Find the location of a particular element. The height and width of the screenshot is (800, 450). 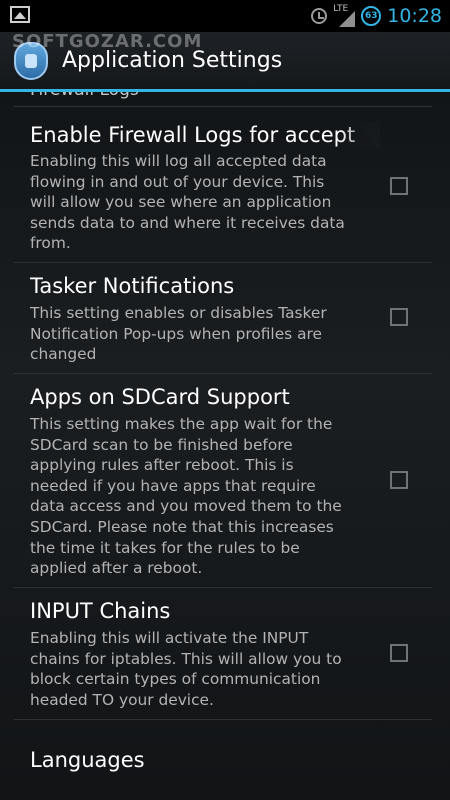

pref-title: Apps on SDCard Support is located at coordinates (160, 397).